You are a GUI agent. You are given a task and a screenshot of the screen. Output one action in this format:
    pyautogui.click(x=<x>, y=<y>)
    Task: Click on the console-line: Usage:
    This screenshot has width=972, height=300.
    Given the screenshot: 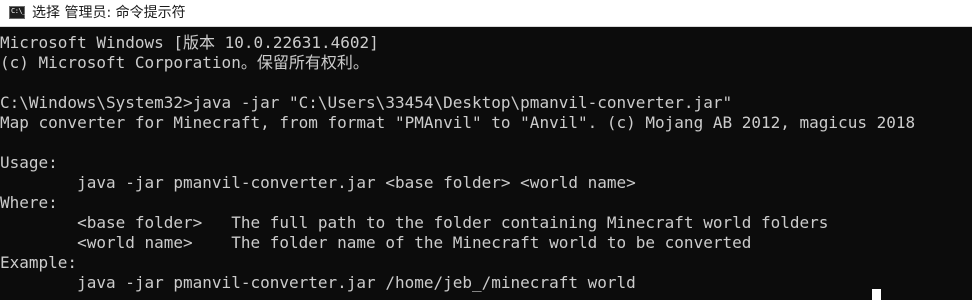 What is the action you would take?
    pyautogui.click(x=29, y=162)
    